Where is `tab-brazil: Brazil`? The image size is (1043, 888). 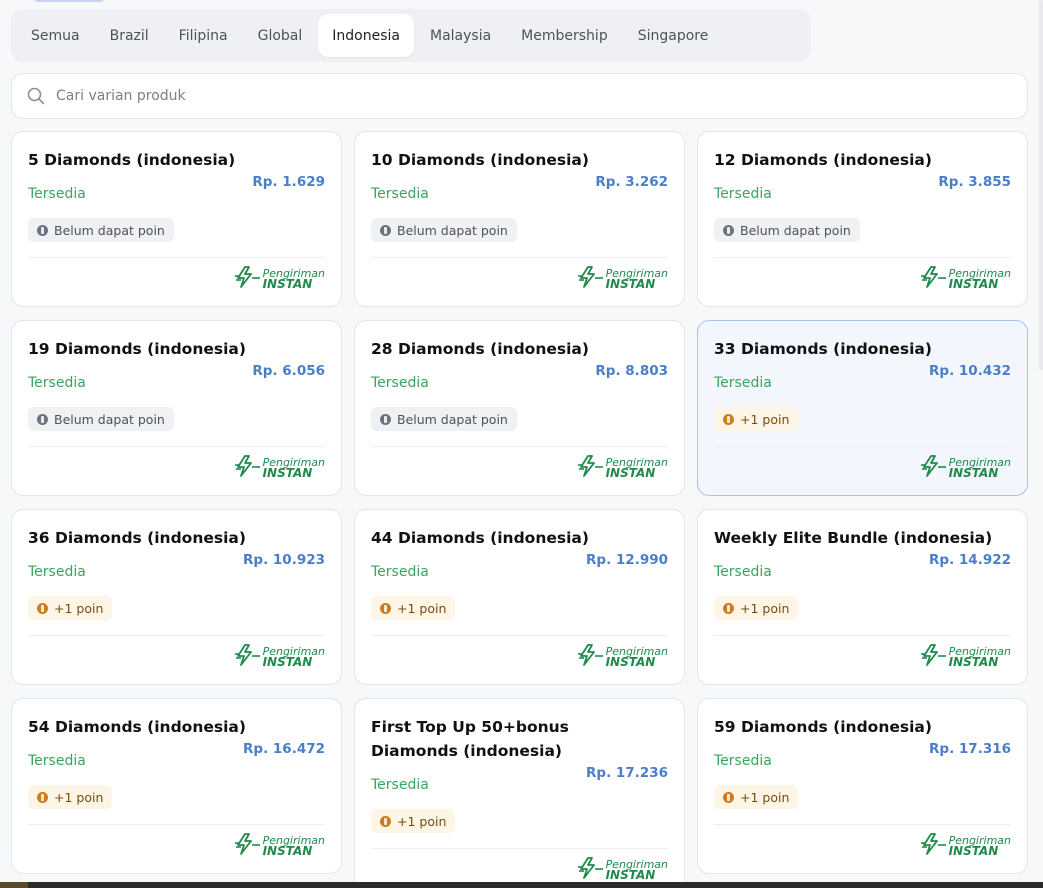 tab-brazil: Brazil is located at coordinates (129, 35).